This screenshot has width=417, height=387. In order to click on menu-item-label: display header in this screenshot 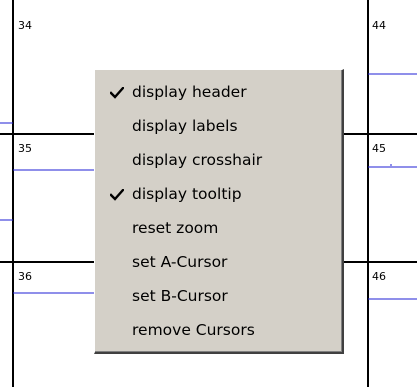, I will do `click(189, 92)`.